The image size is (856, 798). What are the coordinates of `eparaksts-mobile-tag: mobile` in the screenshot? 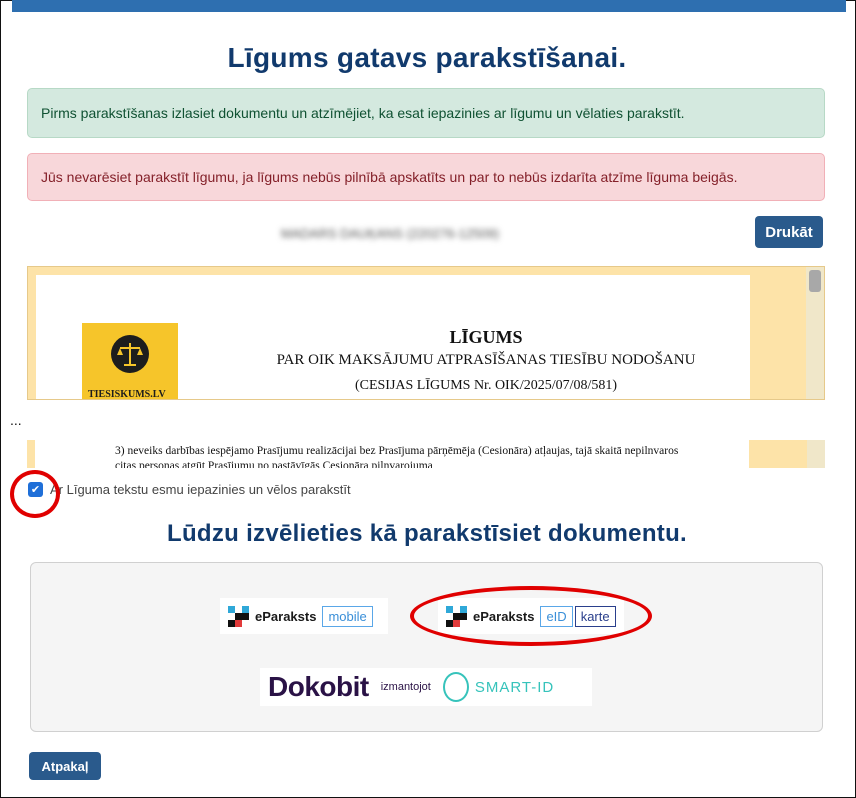 It's located at (347, 616).